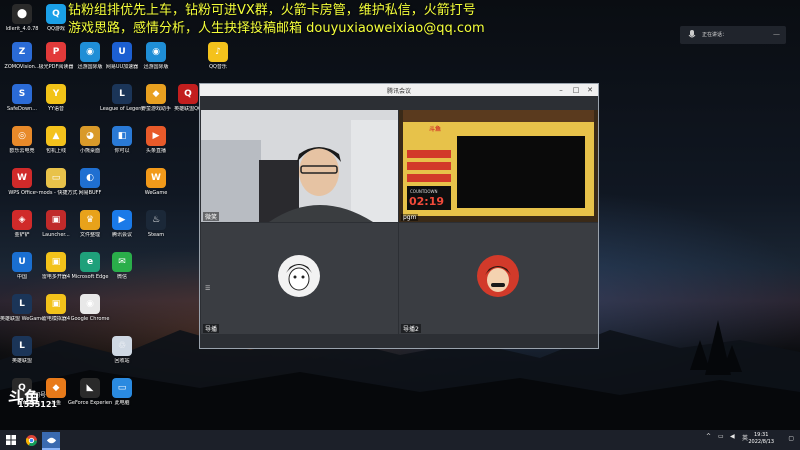 The height and width of the screenshot is (450, 800). I want to click on window-titlebar: 腾讯会议 – □ ✕, so click(399, 90).